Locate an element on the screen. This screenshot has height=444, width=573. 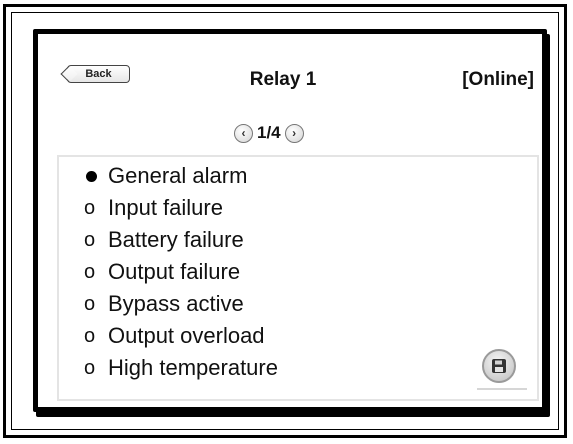
alarm-option-label: High temperature is located at coordinates (193, 367).